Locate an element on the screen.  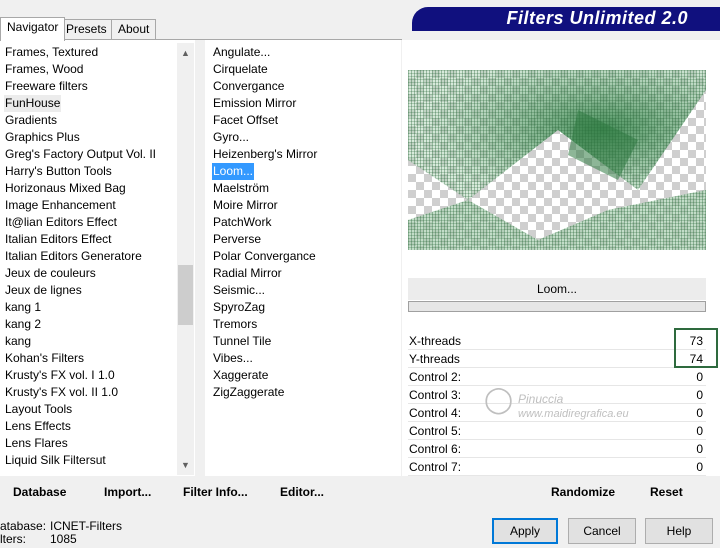
filter-item: Emission Mirror is located at coordinates (254, 103).